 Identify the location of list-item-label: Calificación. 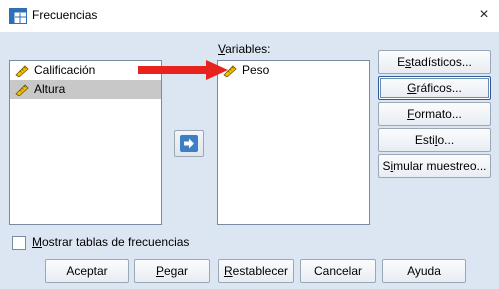
(65, 70).